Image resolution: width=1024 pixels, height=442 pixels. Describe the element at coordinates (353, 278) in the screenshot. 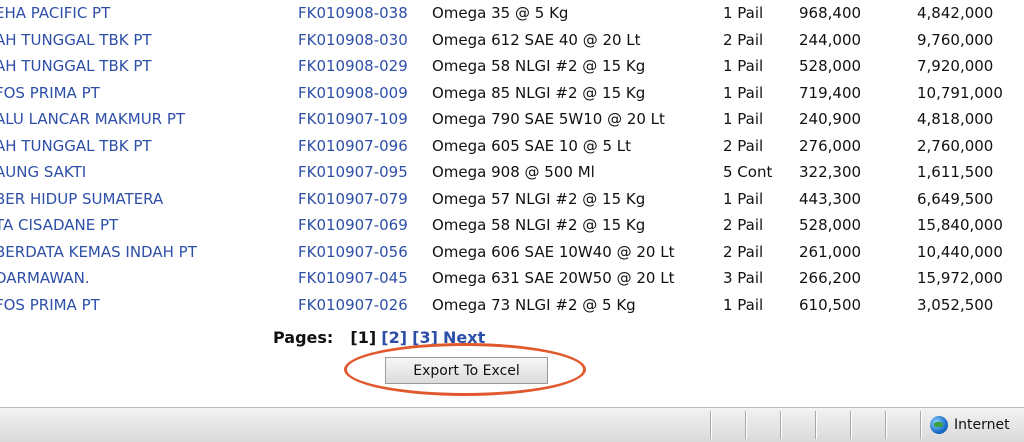

I see `invoice-link: FK010907-045` at that location.